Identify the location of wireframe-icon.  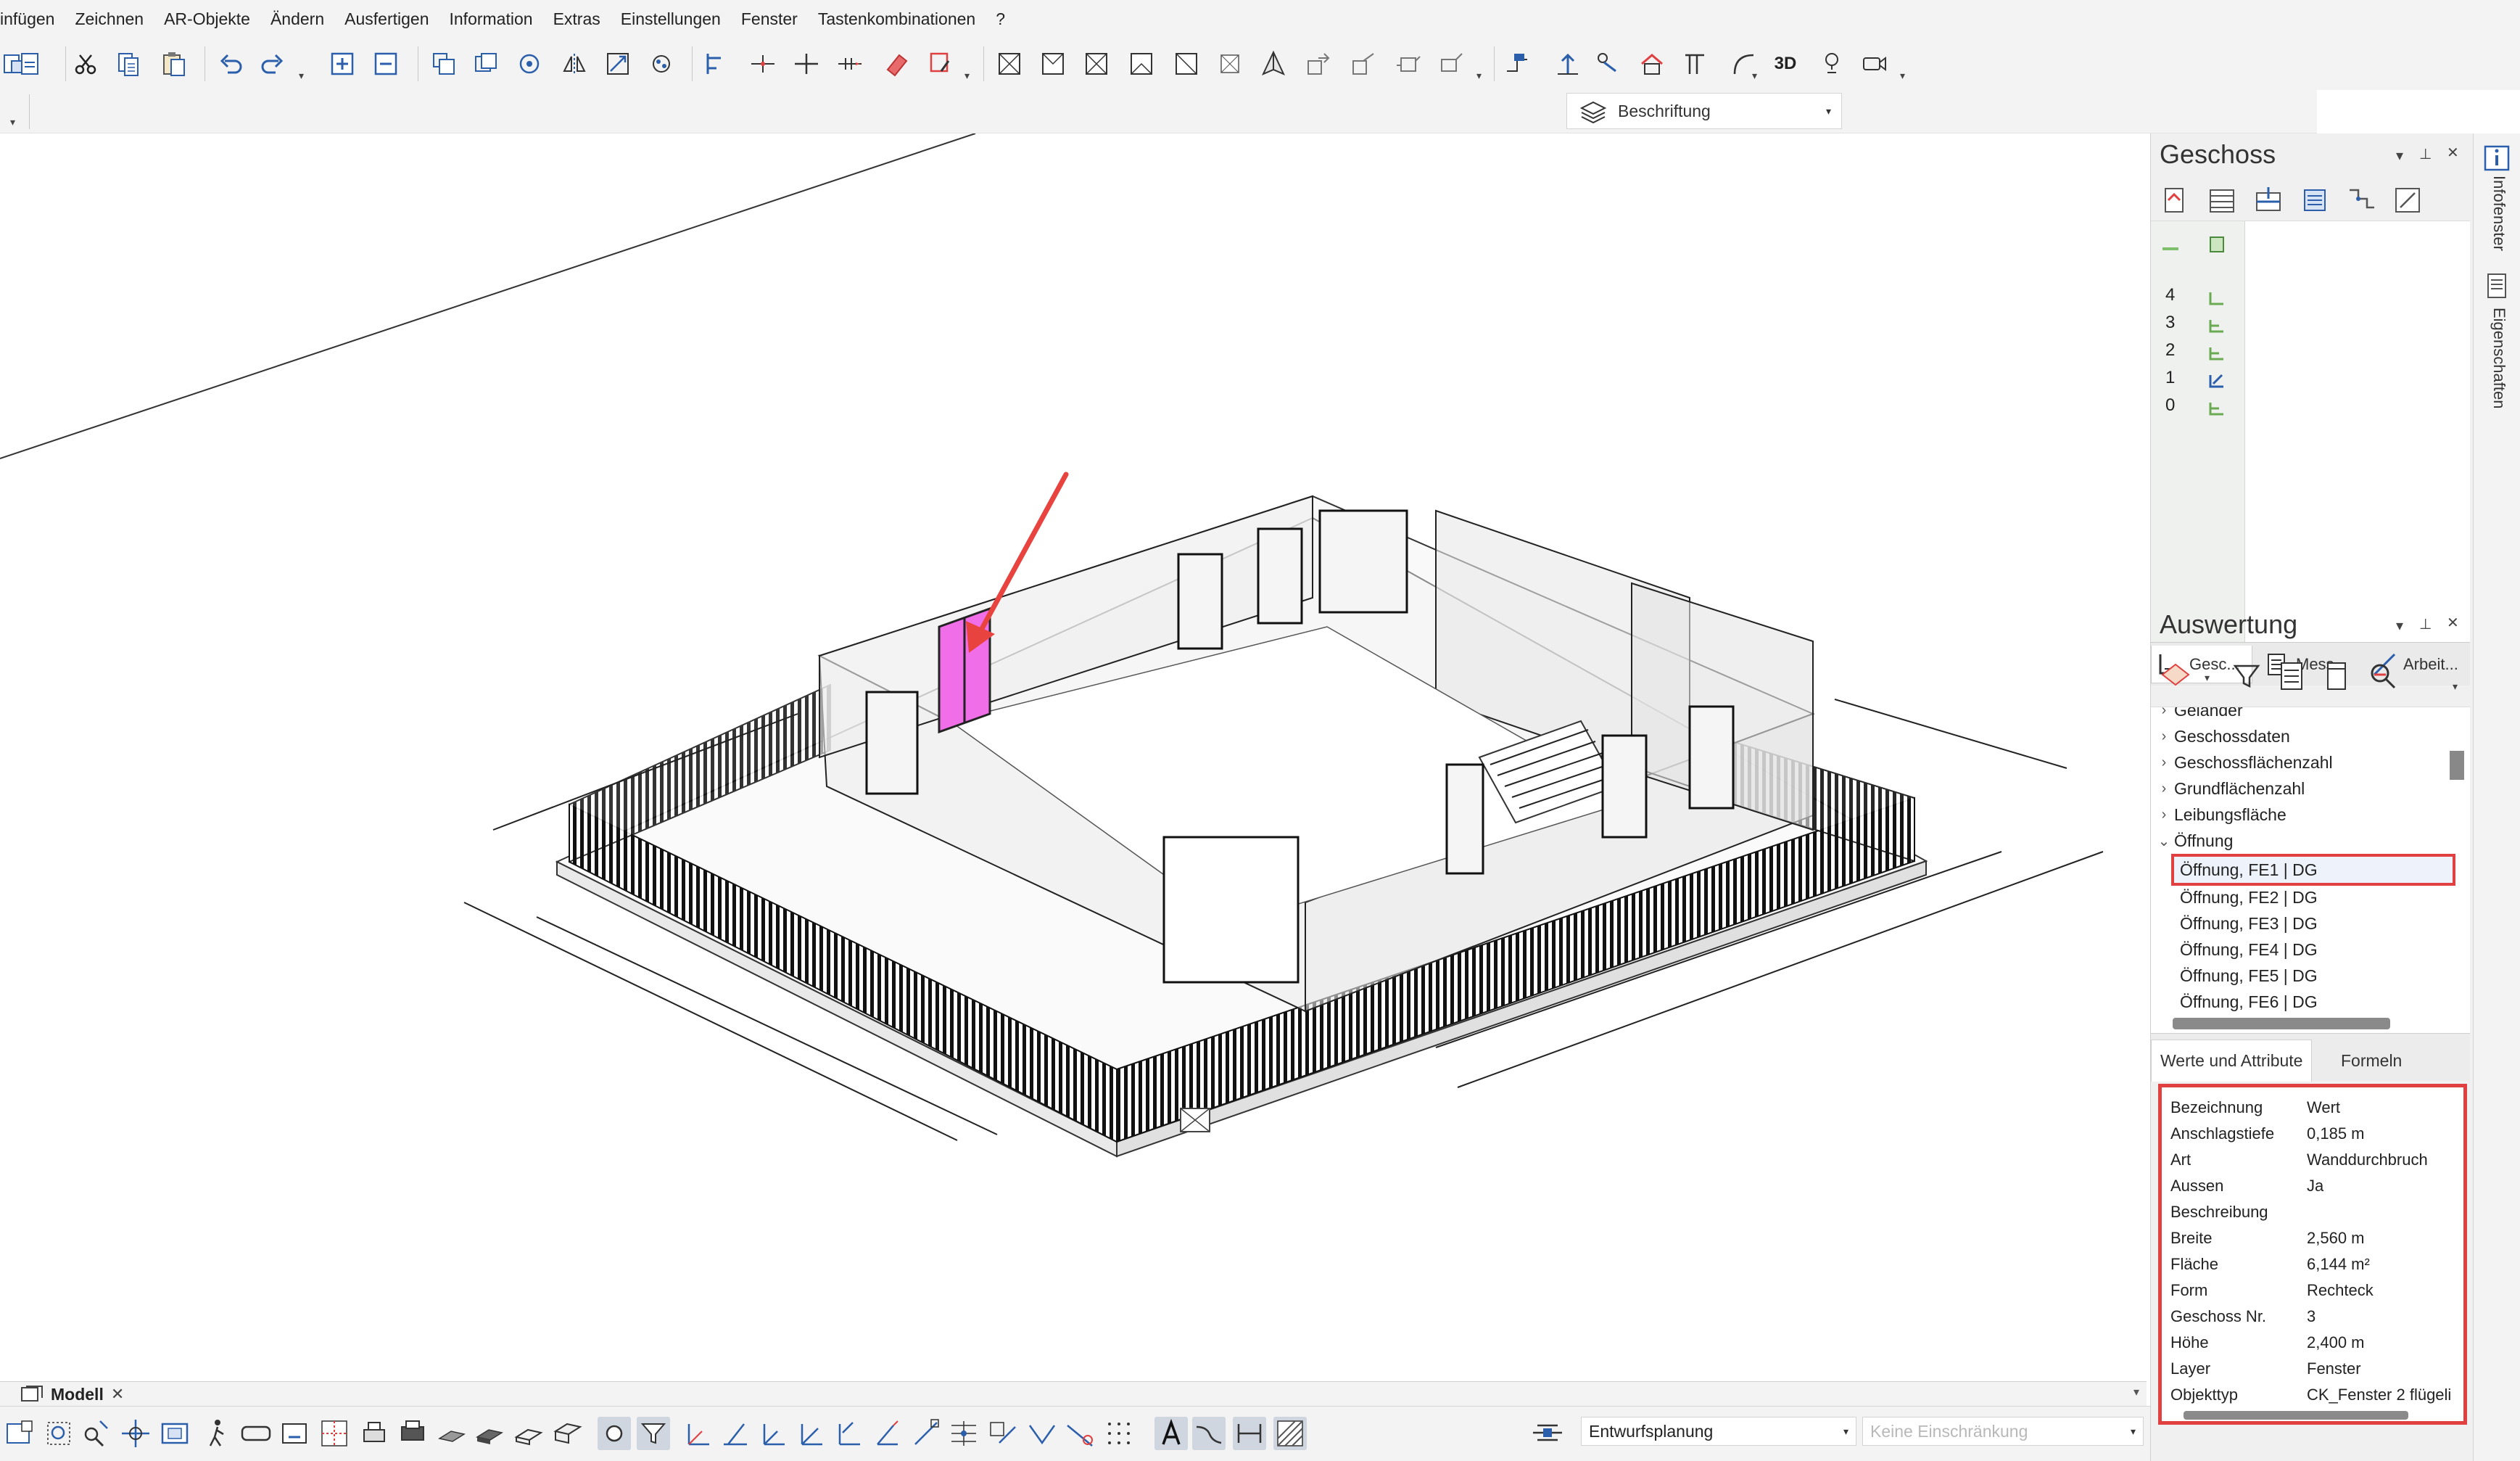
(528, 1434).